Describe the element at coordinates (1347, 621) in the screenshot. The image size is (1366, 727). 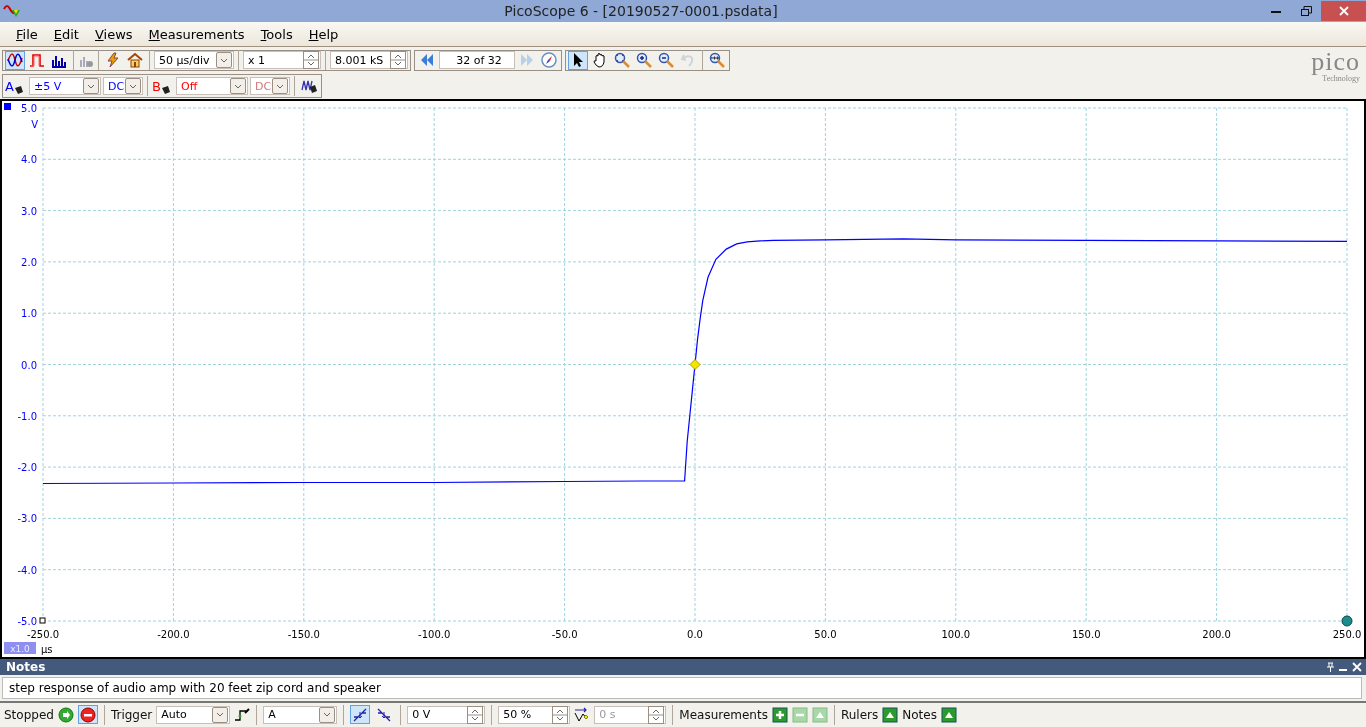
I see `ruler-handle-icon` at that location.